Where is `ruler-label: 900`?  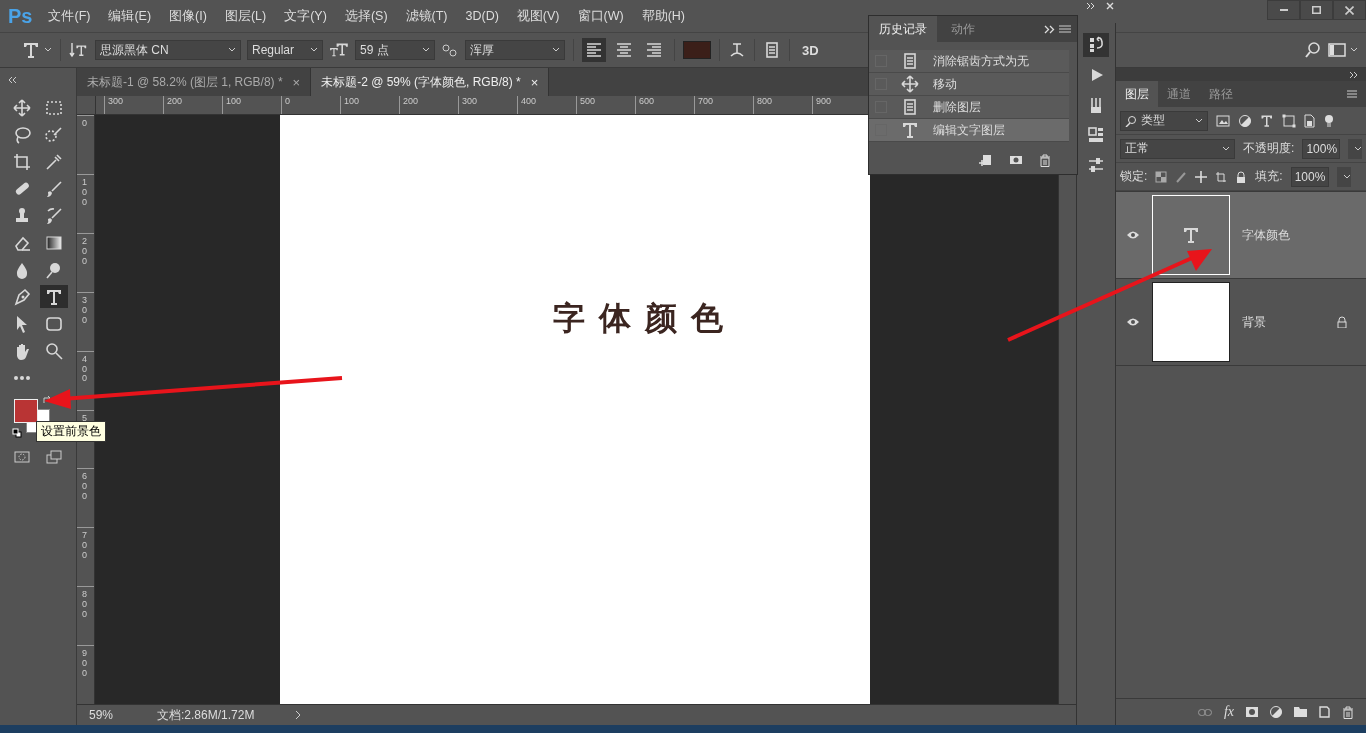 ruler-label: 900 is located at coordinates (84, 664).